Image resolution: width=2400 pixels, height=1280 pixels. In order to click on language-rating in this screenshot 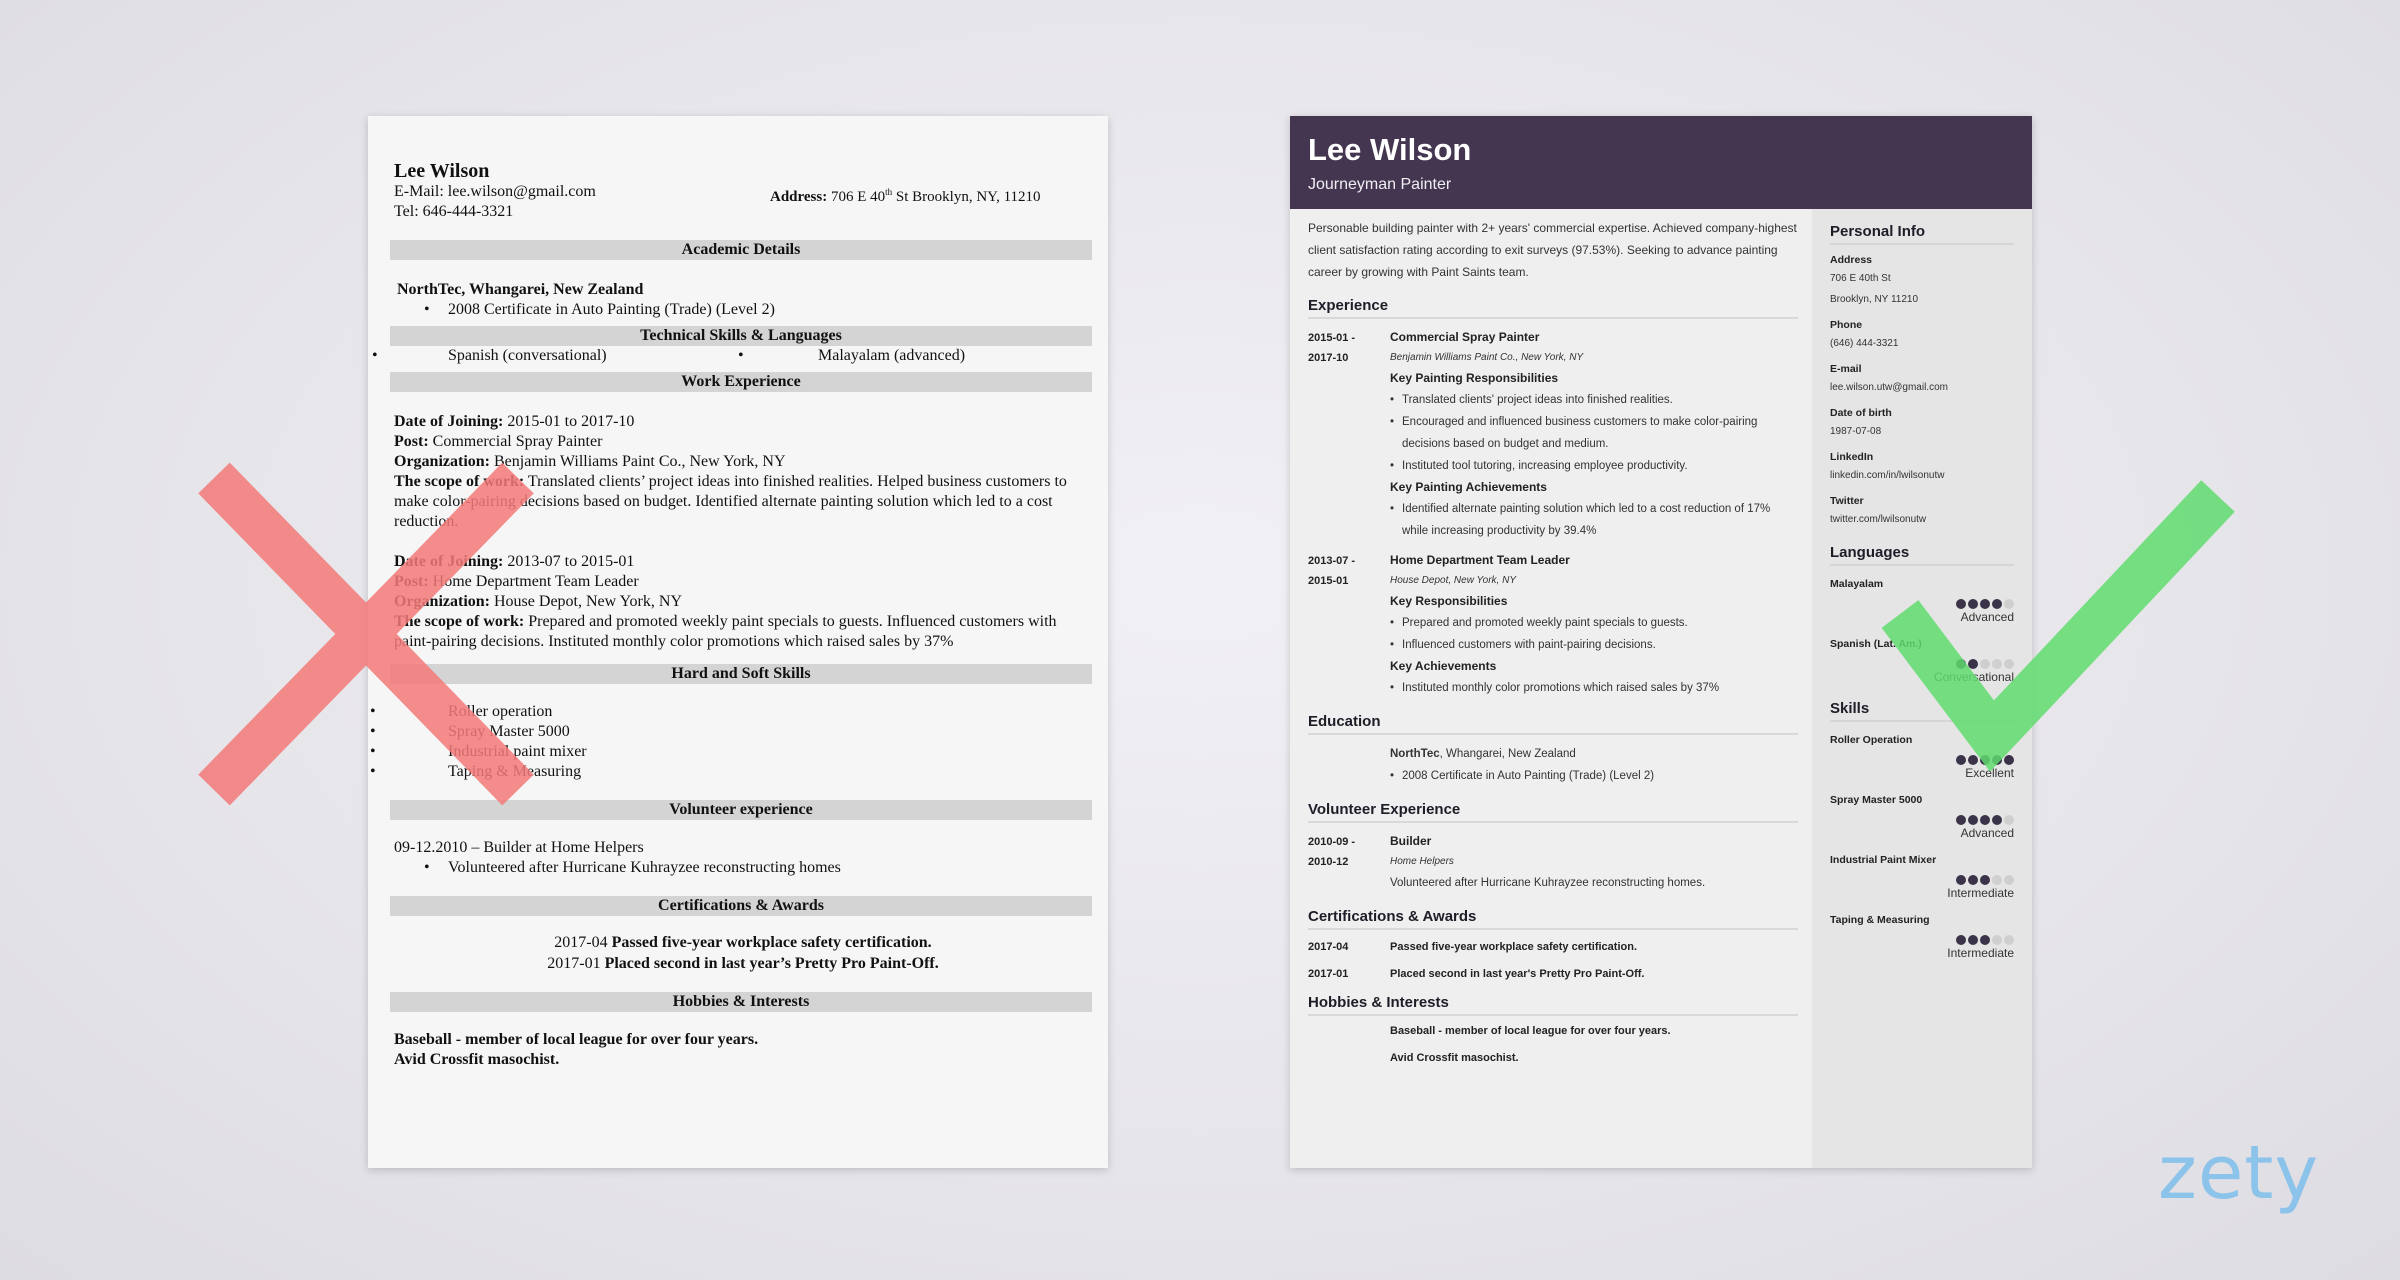, I will do `click(1922, 662)`.